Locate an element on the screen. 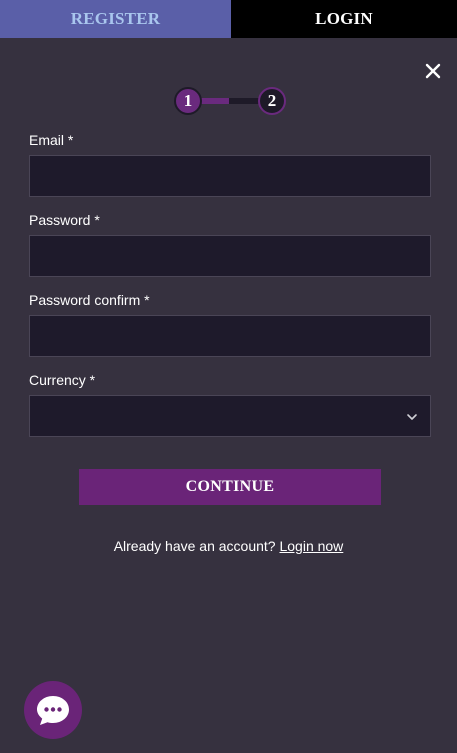  email-field is located at coordinates (230, 176).